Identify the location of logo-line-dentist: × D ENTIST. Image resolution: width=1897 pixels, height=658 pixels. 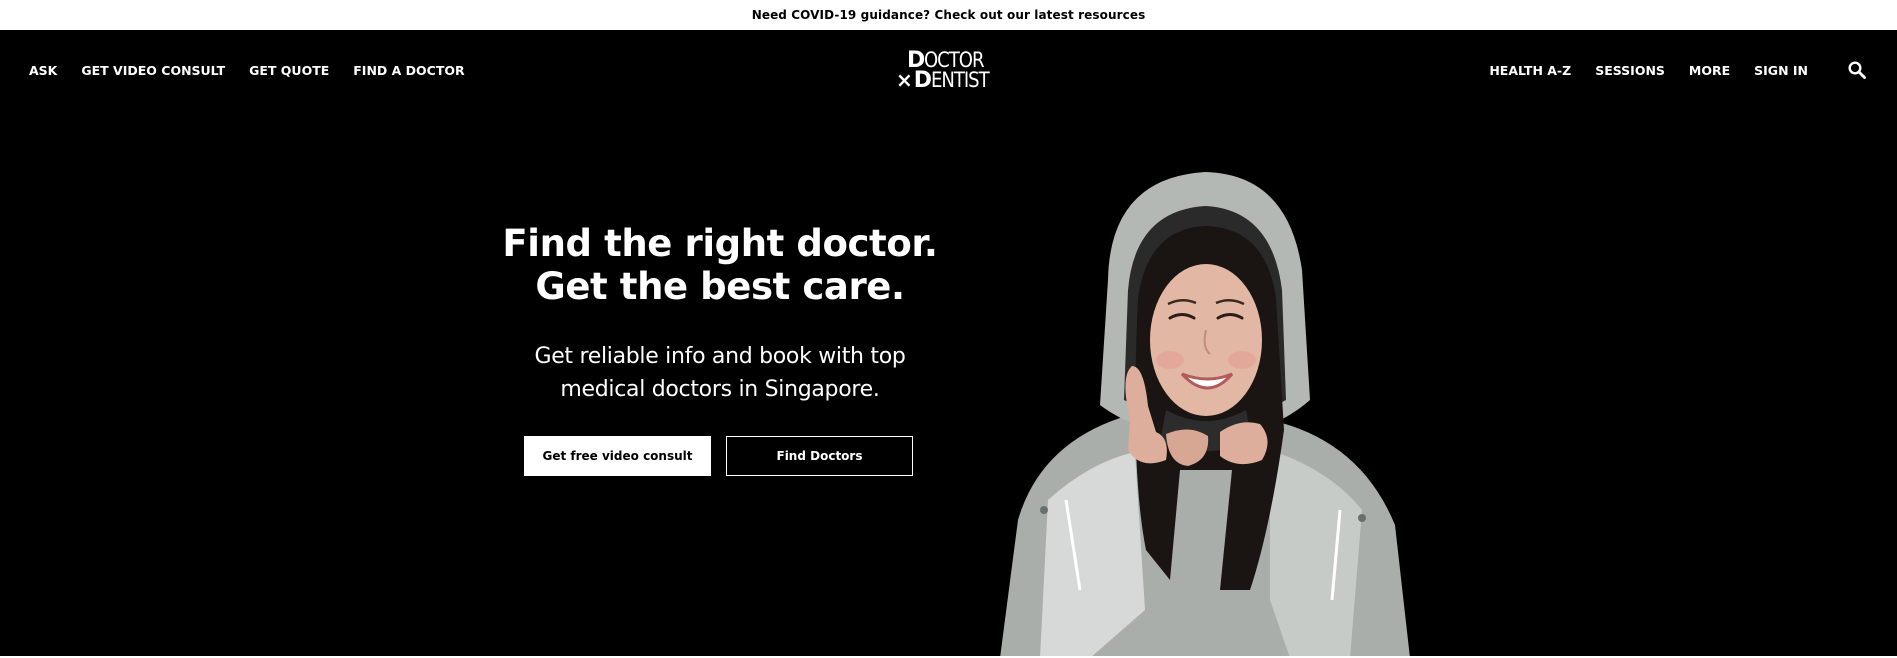
(943, 80).